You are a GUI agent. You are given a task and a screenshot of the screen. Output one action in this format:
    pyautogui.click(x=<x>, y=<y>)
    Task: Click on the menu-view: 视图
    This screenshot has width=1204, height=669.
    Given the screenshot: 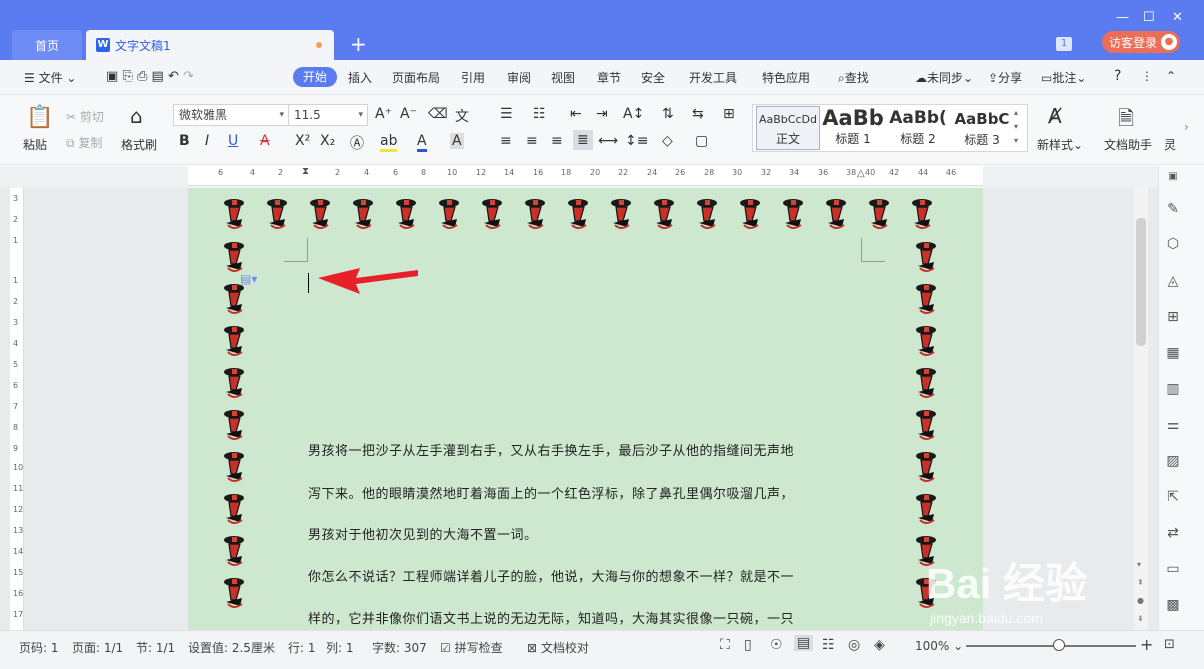 What is the action you would take?
    pyautogui.click(x=563, y=77)
    